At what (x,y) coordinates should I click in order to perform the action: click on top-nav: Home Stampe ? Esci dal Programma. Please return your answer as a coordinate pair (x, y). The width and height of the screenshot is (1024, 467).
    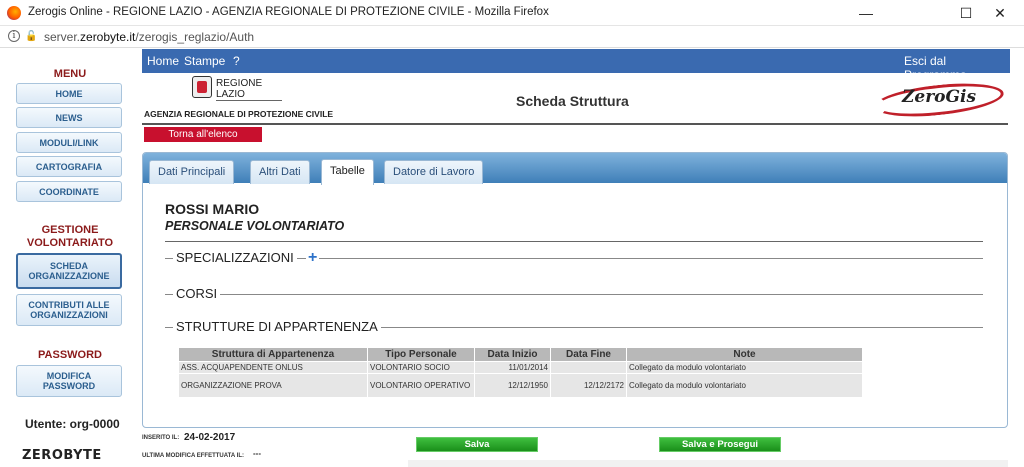
    Looking at the image, I should click on (576, 65).